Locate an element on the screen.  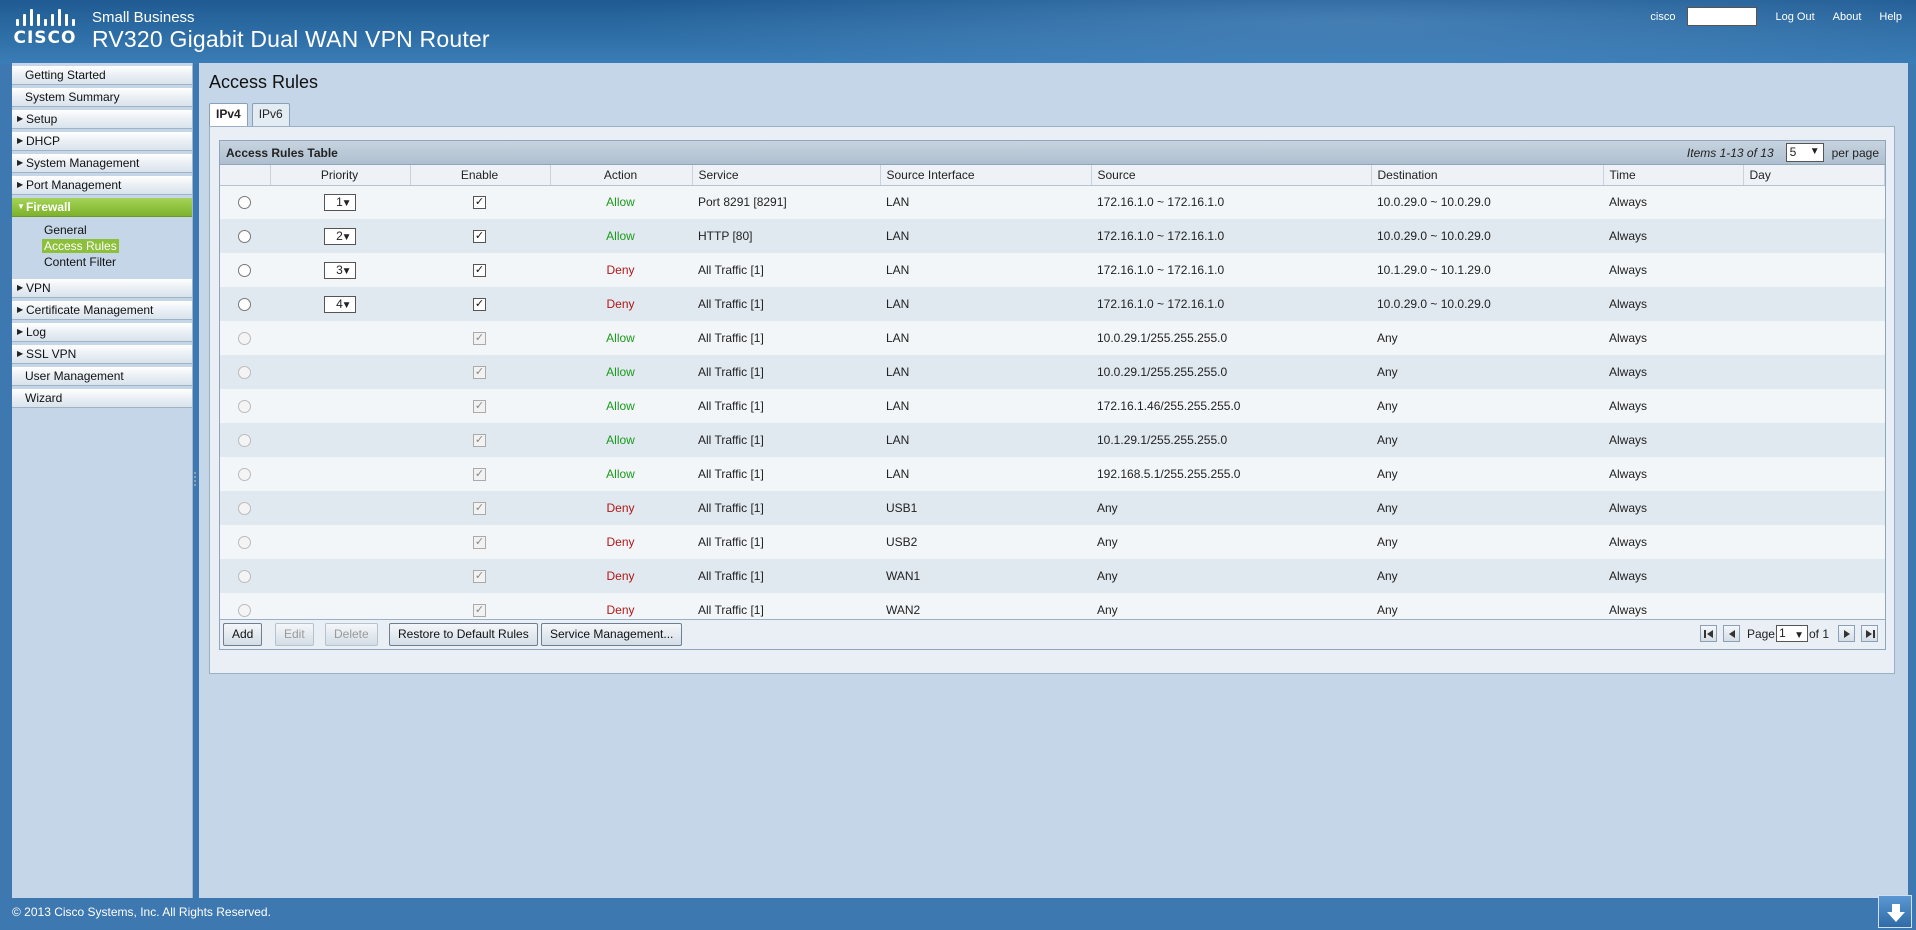
sidebar-item-port-management: ▶ Port Management is located at coordinates (102, 185).